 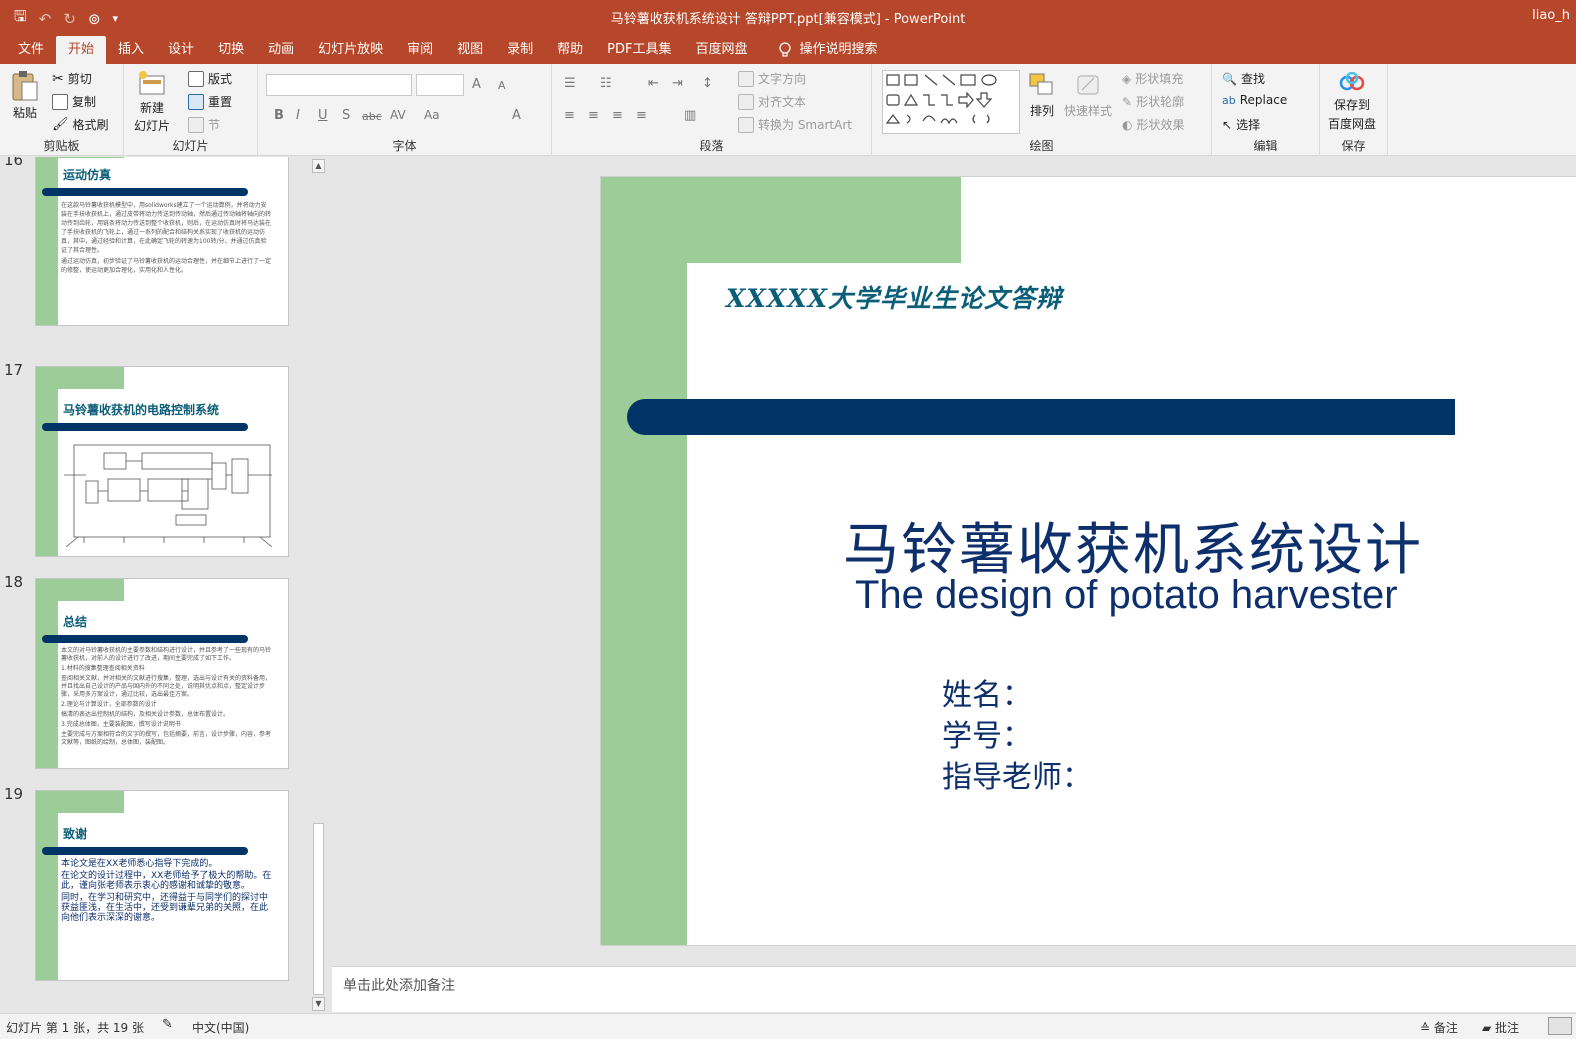 What do you see at coordinates (210, 101) in the screenshot?
I see `reset-button: 重置` at bounding box center [210, 101].